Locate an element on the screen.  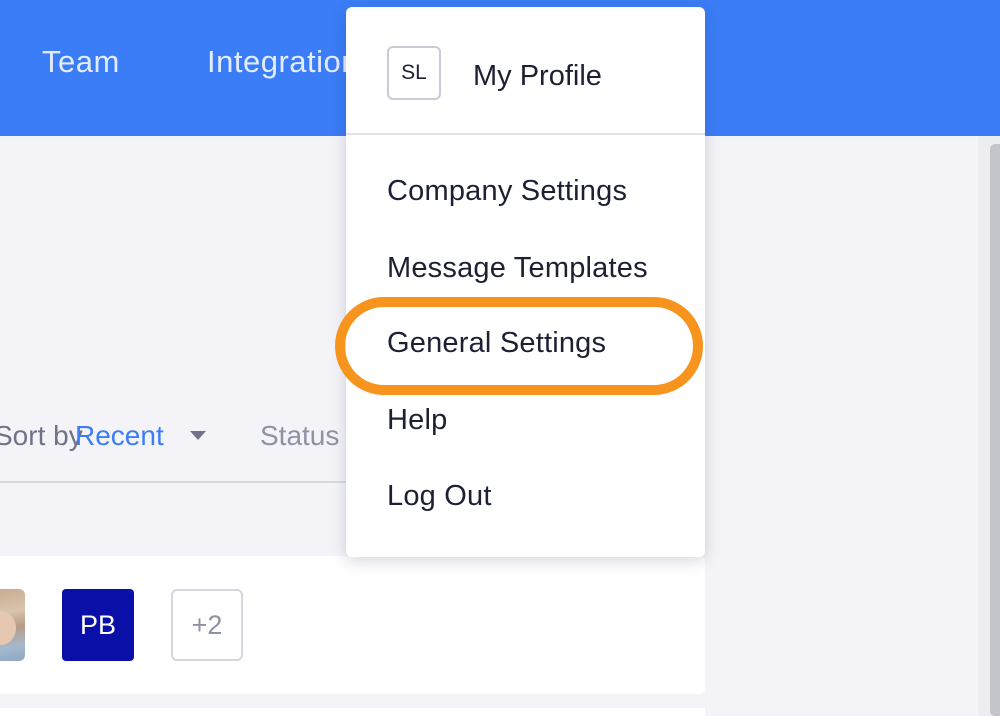
avatar-face is located at coordinates (8, 628).